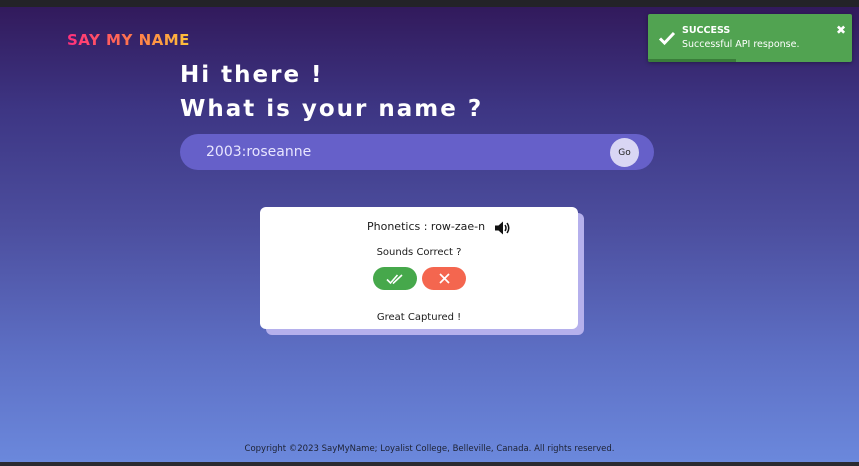  Describe the element at coordinates (426, 226) in the screenshot. I see `phonetics-text: Phonetics : row-zae-n` at that location.